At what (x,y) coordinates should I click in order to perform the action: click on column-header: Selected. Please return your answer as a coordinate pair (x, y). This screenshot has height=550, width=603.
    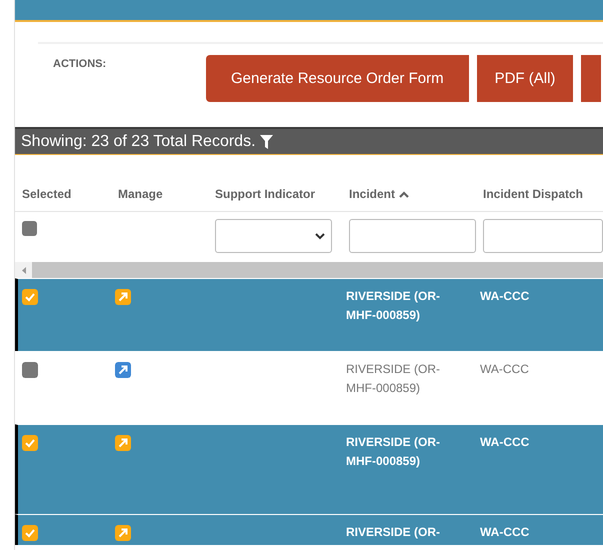
    Looking at the image, I should click on (47, 194).